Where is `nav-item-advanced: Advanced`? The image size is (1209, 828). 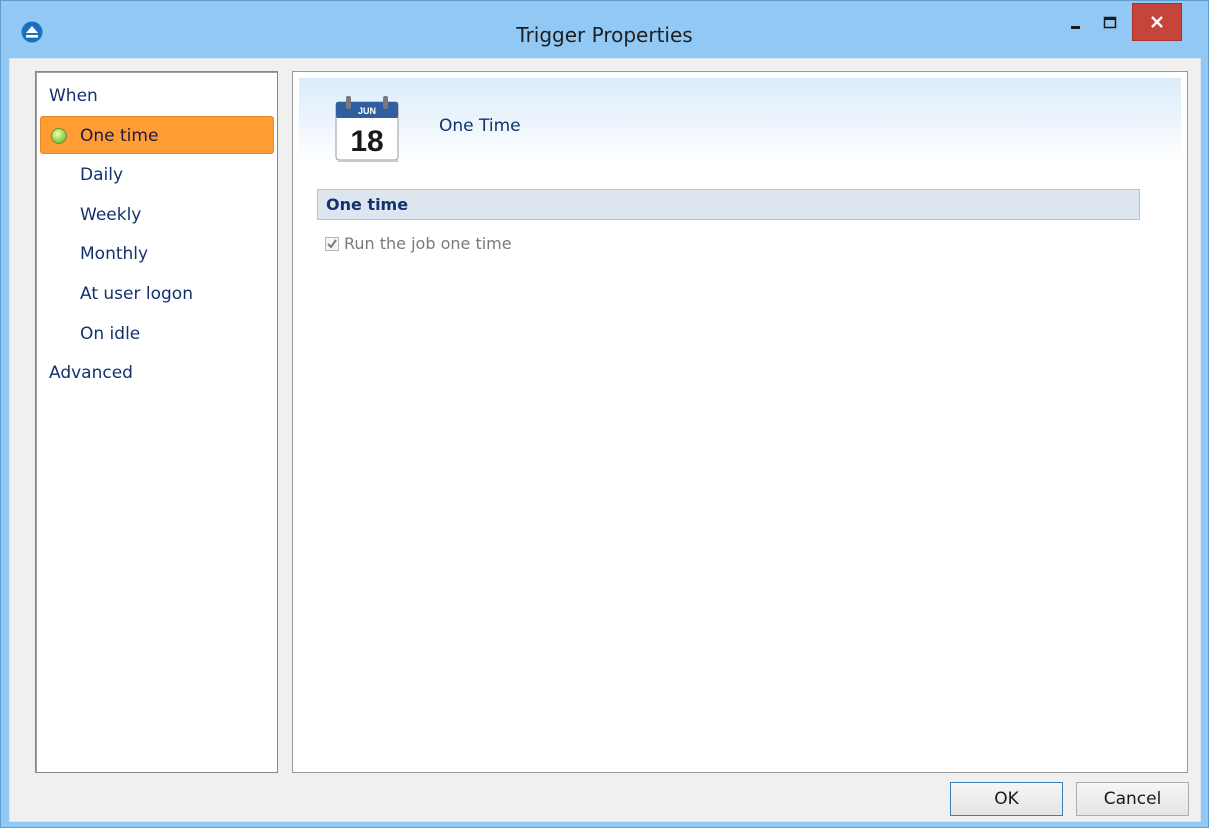
nav-item-advanced: Advanced is located at coordinates (91, 373).